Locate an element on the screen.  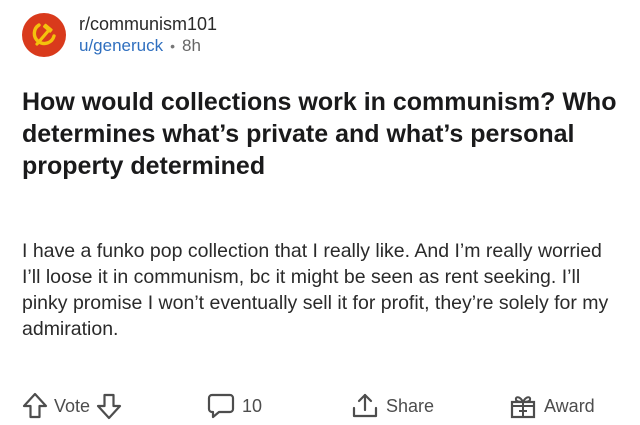
arrow-up-icon is located at coordinates (35, 405).